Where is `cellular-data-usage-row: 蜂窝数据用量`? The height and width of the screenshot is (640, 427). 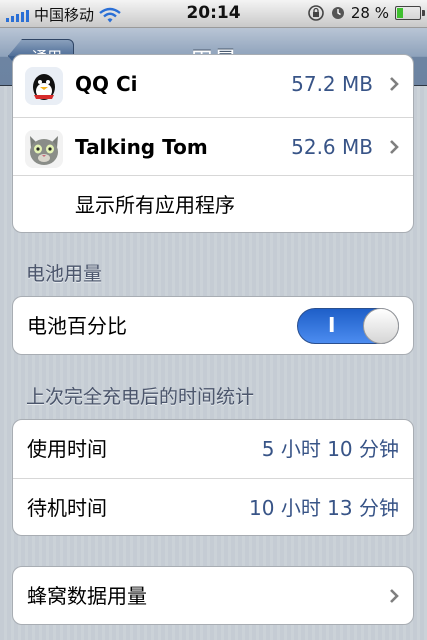
cellular-data-usage-row: 蜂窝数据用量 is located at coordinates (213, 595).